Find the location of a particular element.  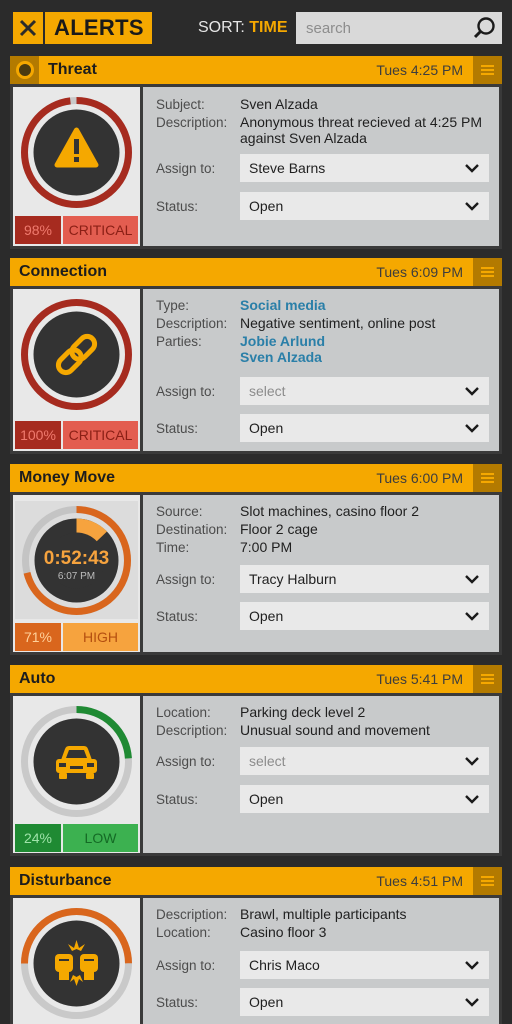

search-button is located at coordinates (485, 28).